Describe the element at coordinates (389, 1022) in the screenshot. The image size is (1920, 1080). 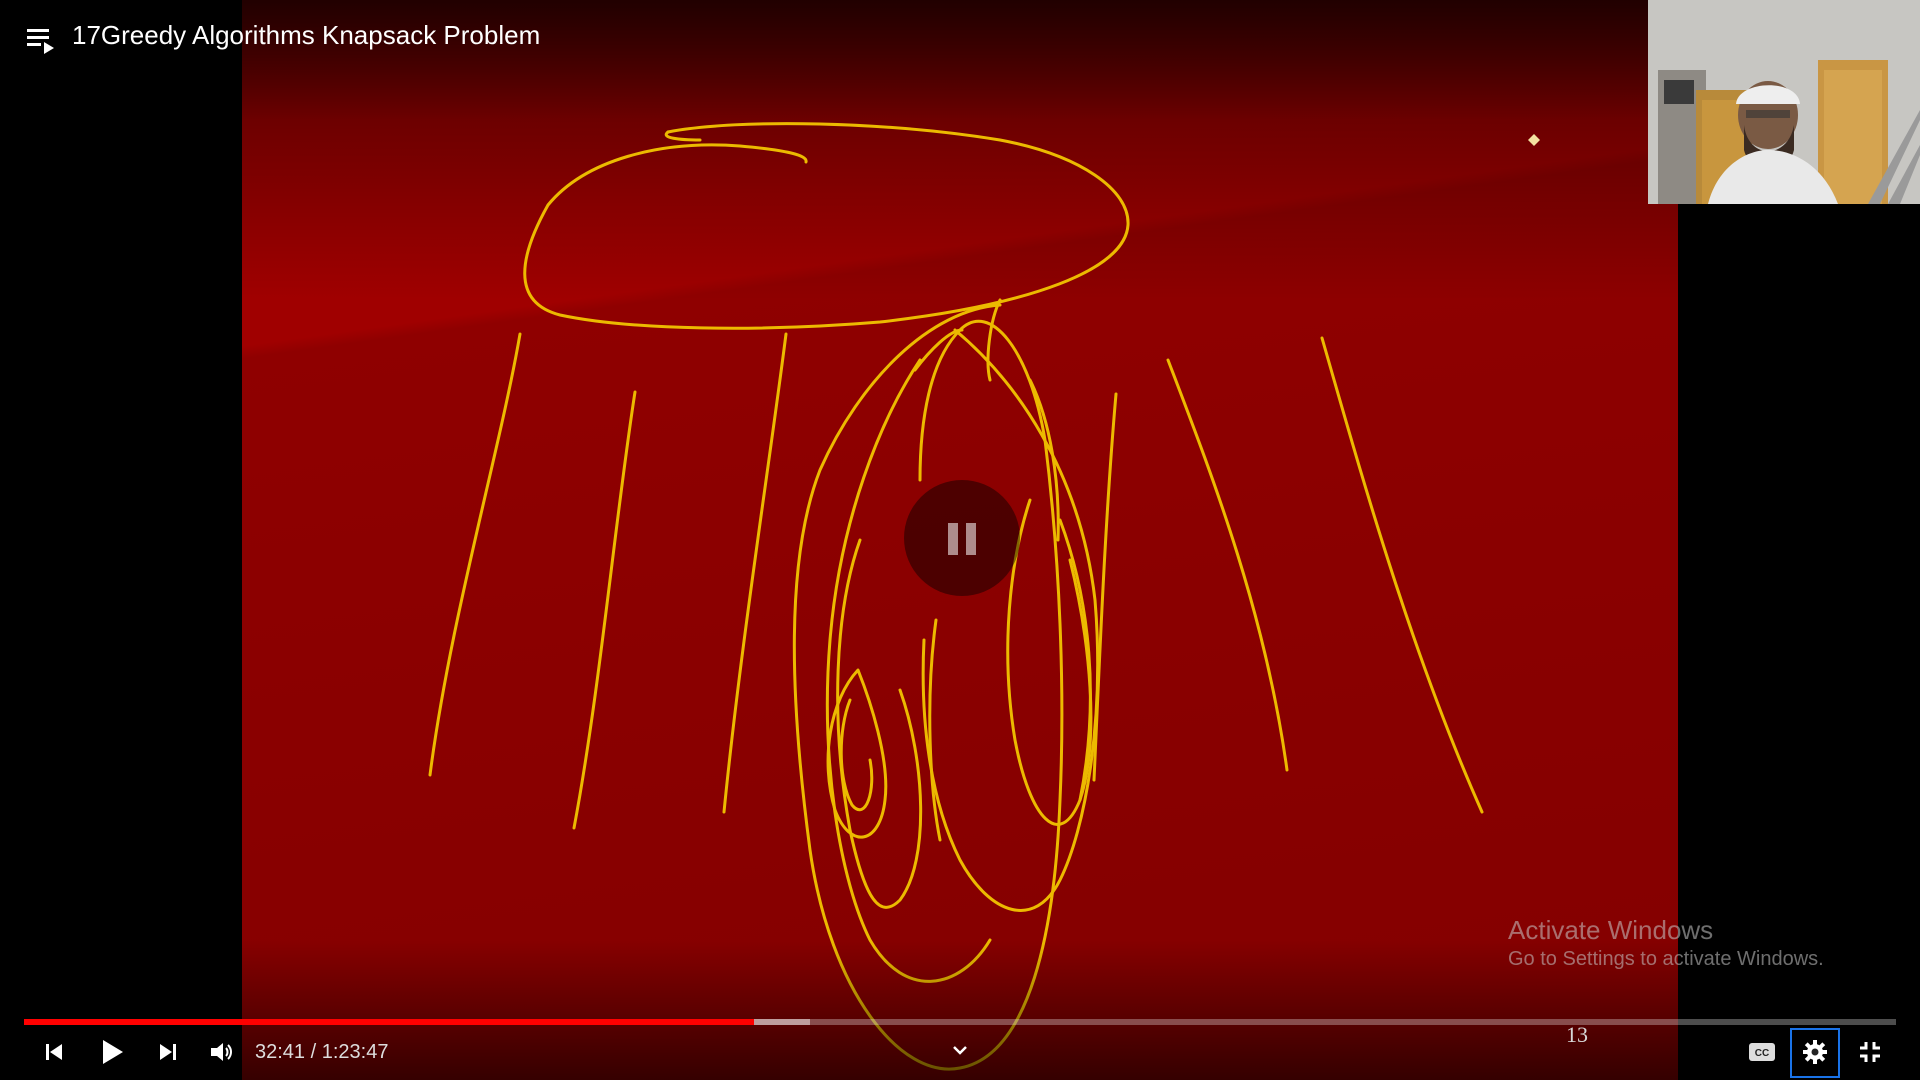
I see `progress-played` at that location.